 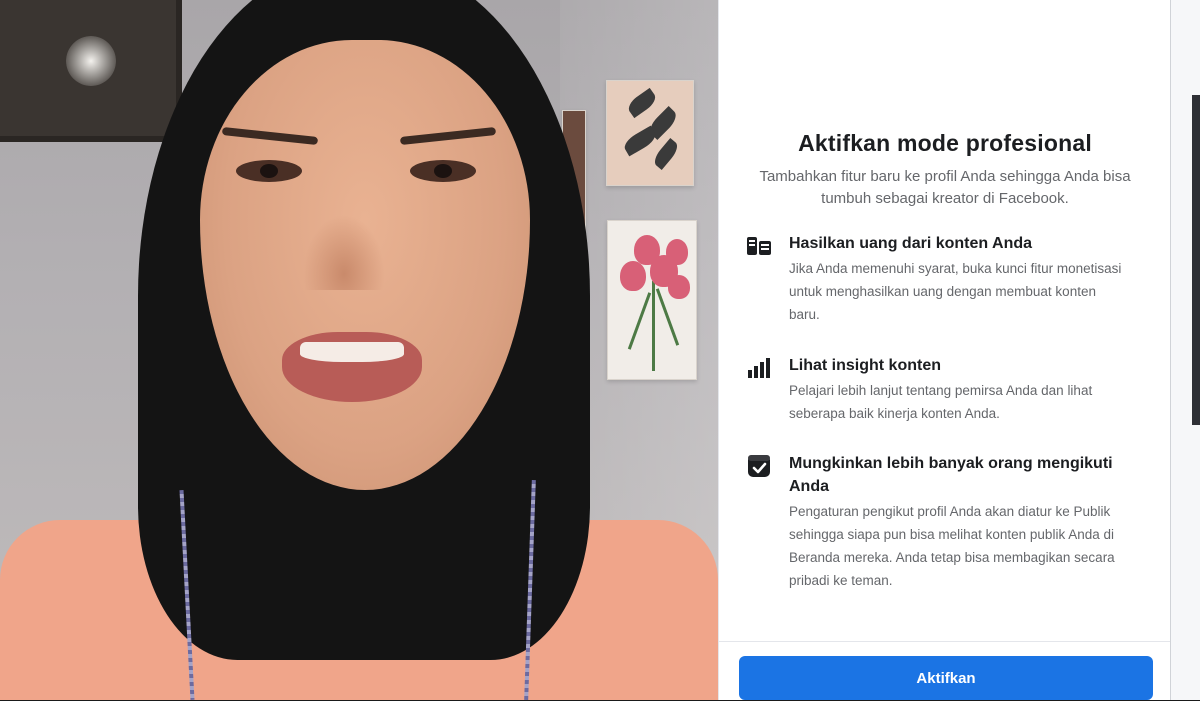 I want to click on wall-poster-flower, so click(x=652, y=300).